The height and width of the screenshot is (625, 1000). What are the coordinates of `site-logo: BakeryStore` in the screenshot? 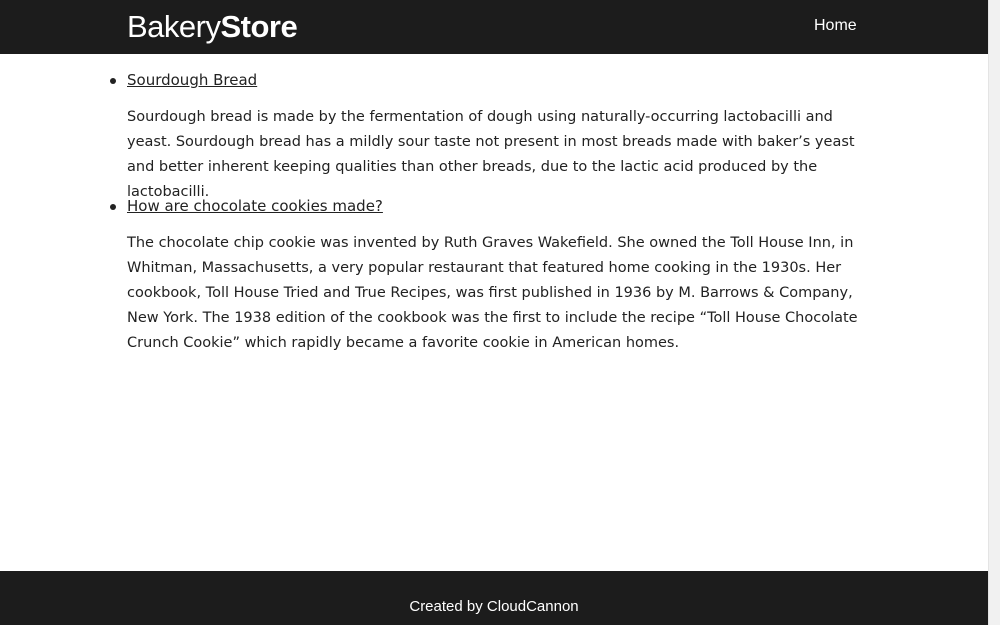 It's located at (212, 27).